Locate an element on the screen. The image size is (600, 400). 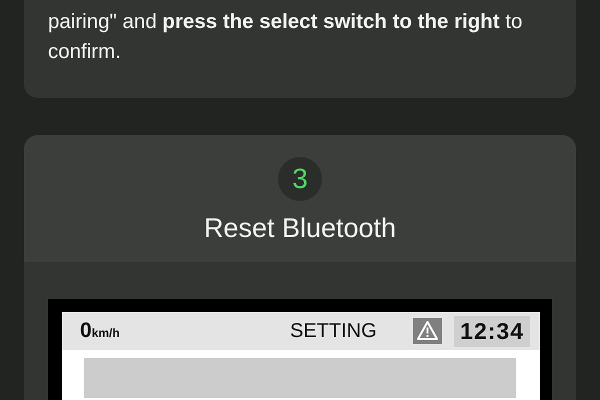
step-title: Reset Bluetooth is located at coordinates (300, 228).